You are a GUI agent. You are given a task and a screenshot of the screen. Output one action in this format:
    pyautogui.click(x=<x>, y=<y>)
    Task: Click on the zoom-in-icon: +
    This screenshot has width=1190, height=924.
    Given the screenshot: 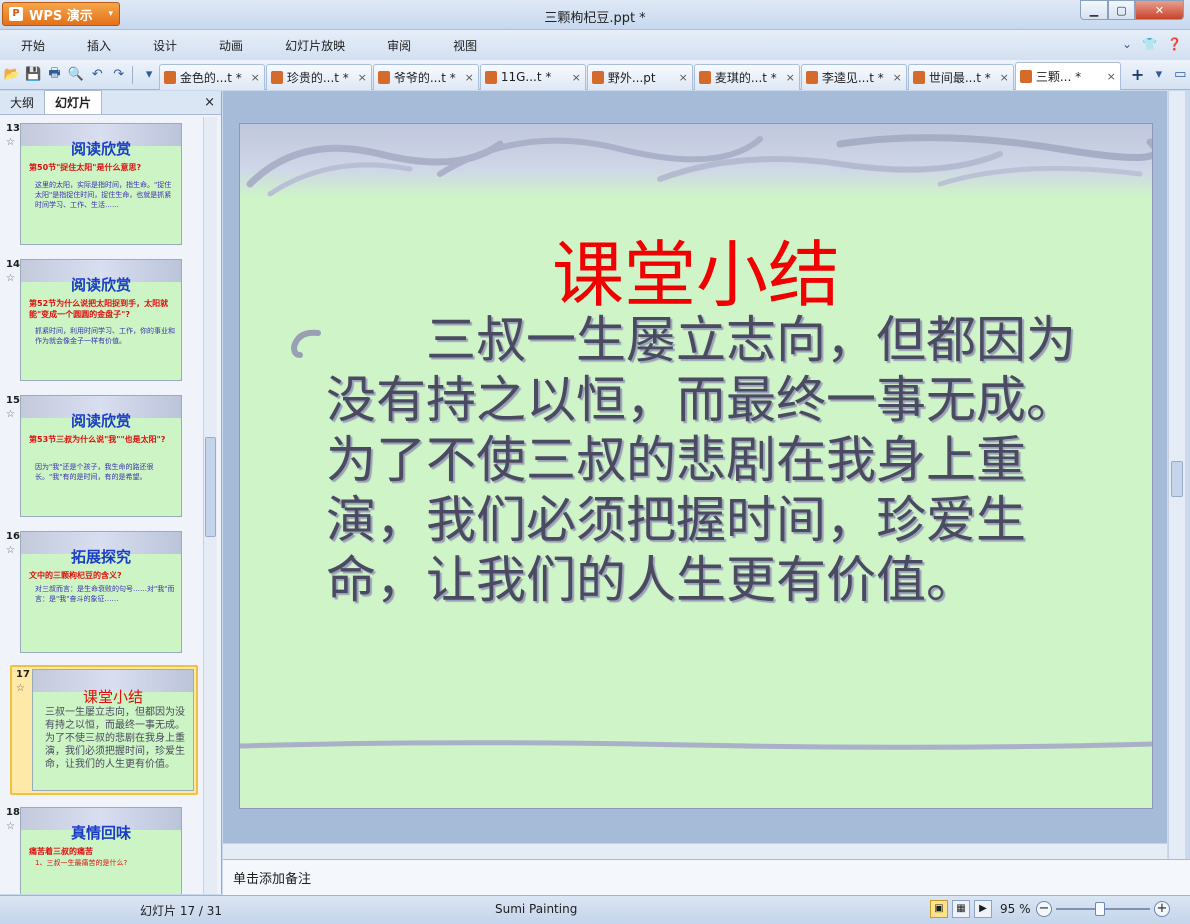 What is the action you would take?
    pyautogui.click(x=1162, y=909)
    